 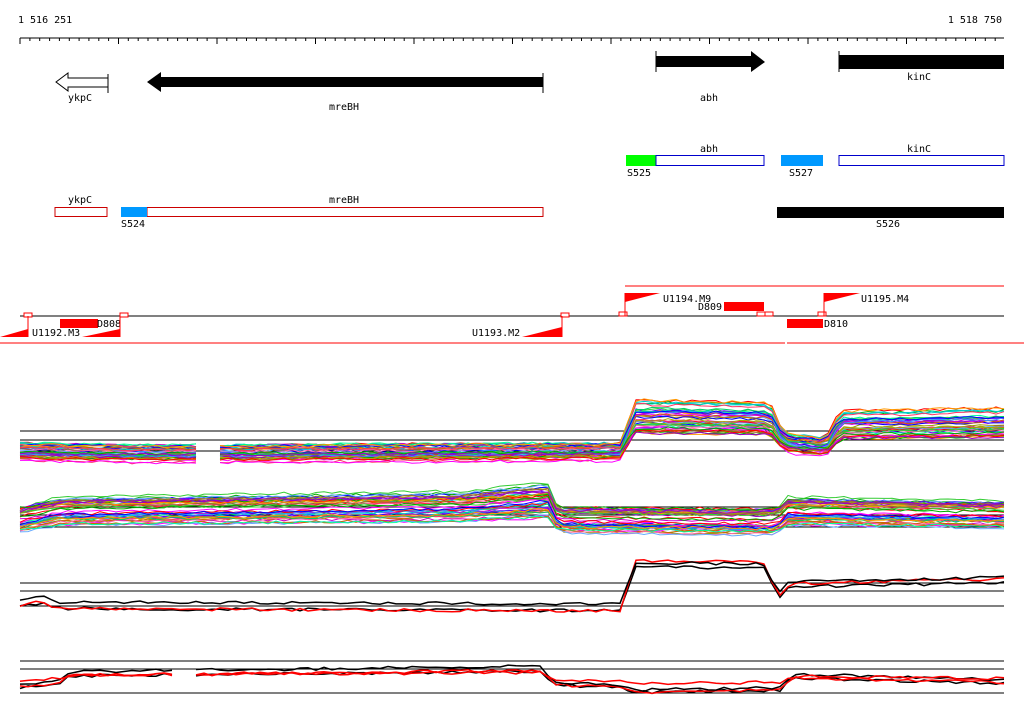 What do you see at coordinates (709, 98) in the screenshot?
I see `gene-label-abh: abh` at bounding box center [709, 98].